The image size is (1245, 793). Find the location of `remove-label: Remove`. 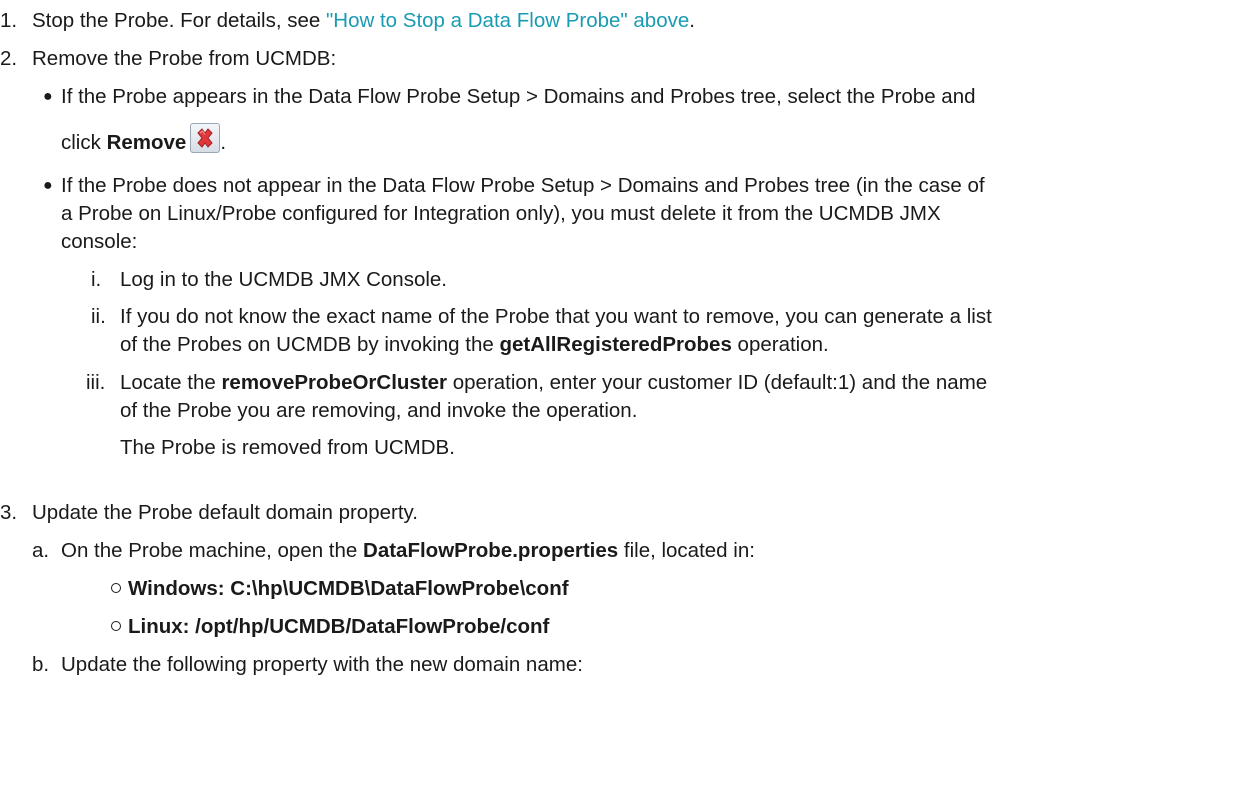

remove-label: Remove is located at coordinates (146, 142).